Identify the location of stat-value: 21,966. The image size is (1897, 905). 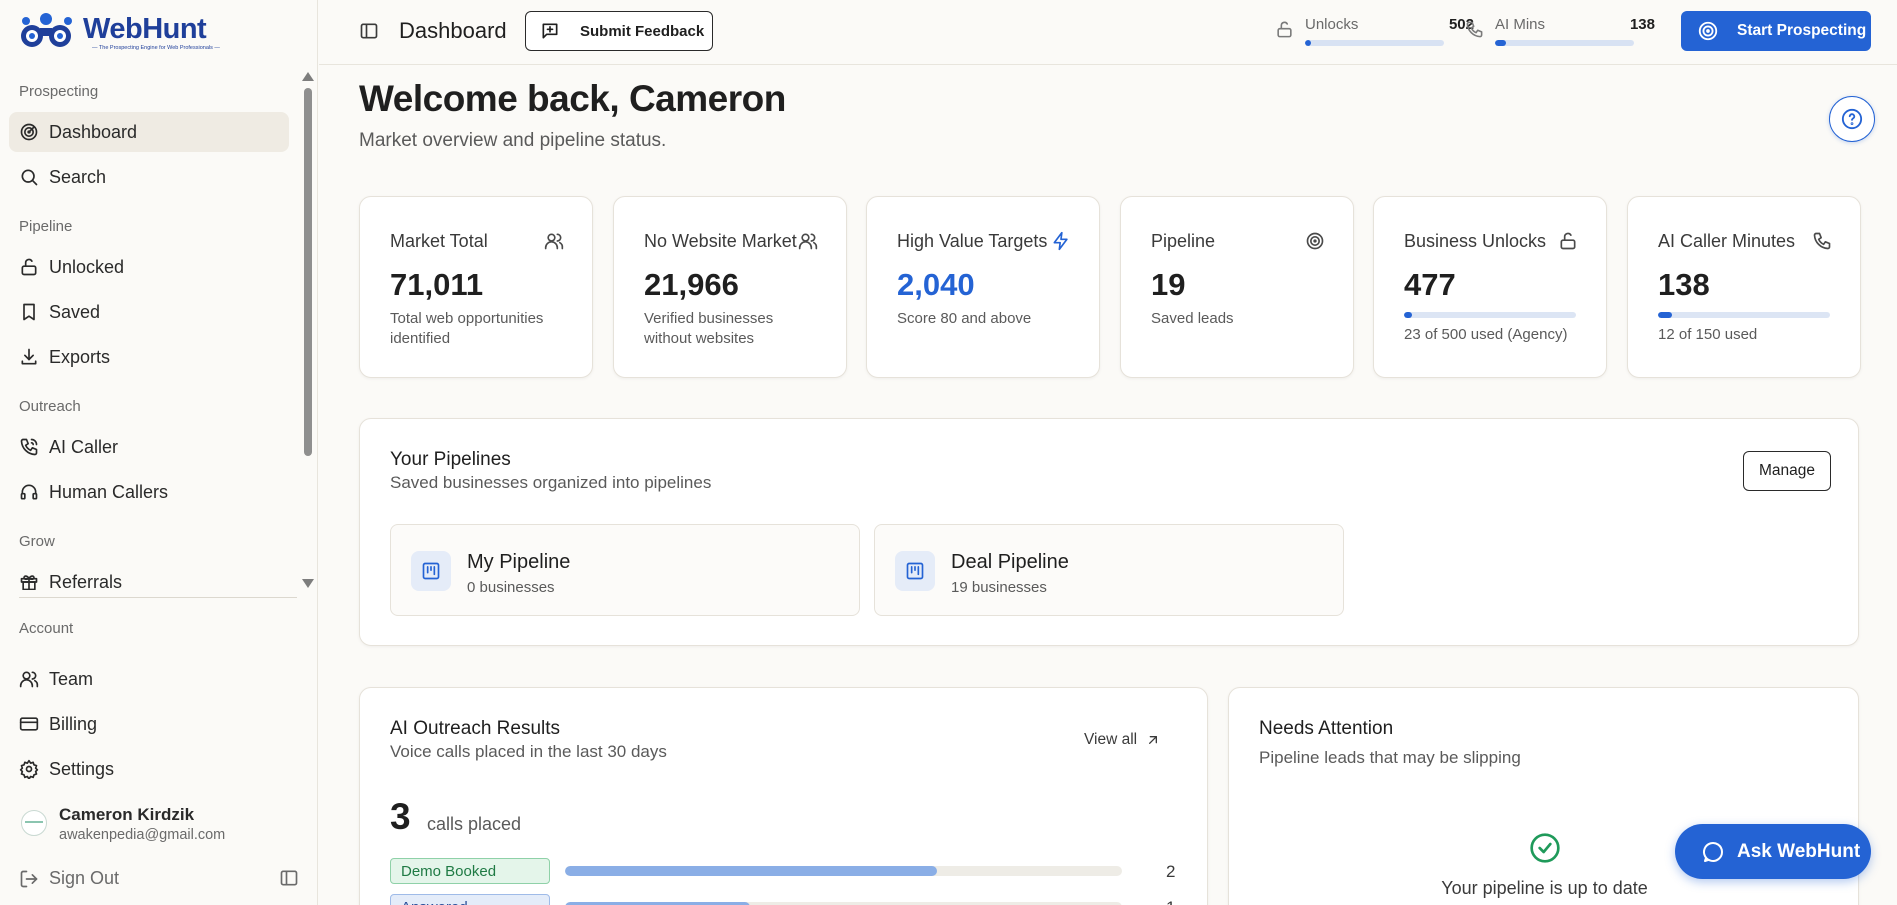
(691, 284).